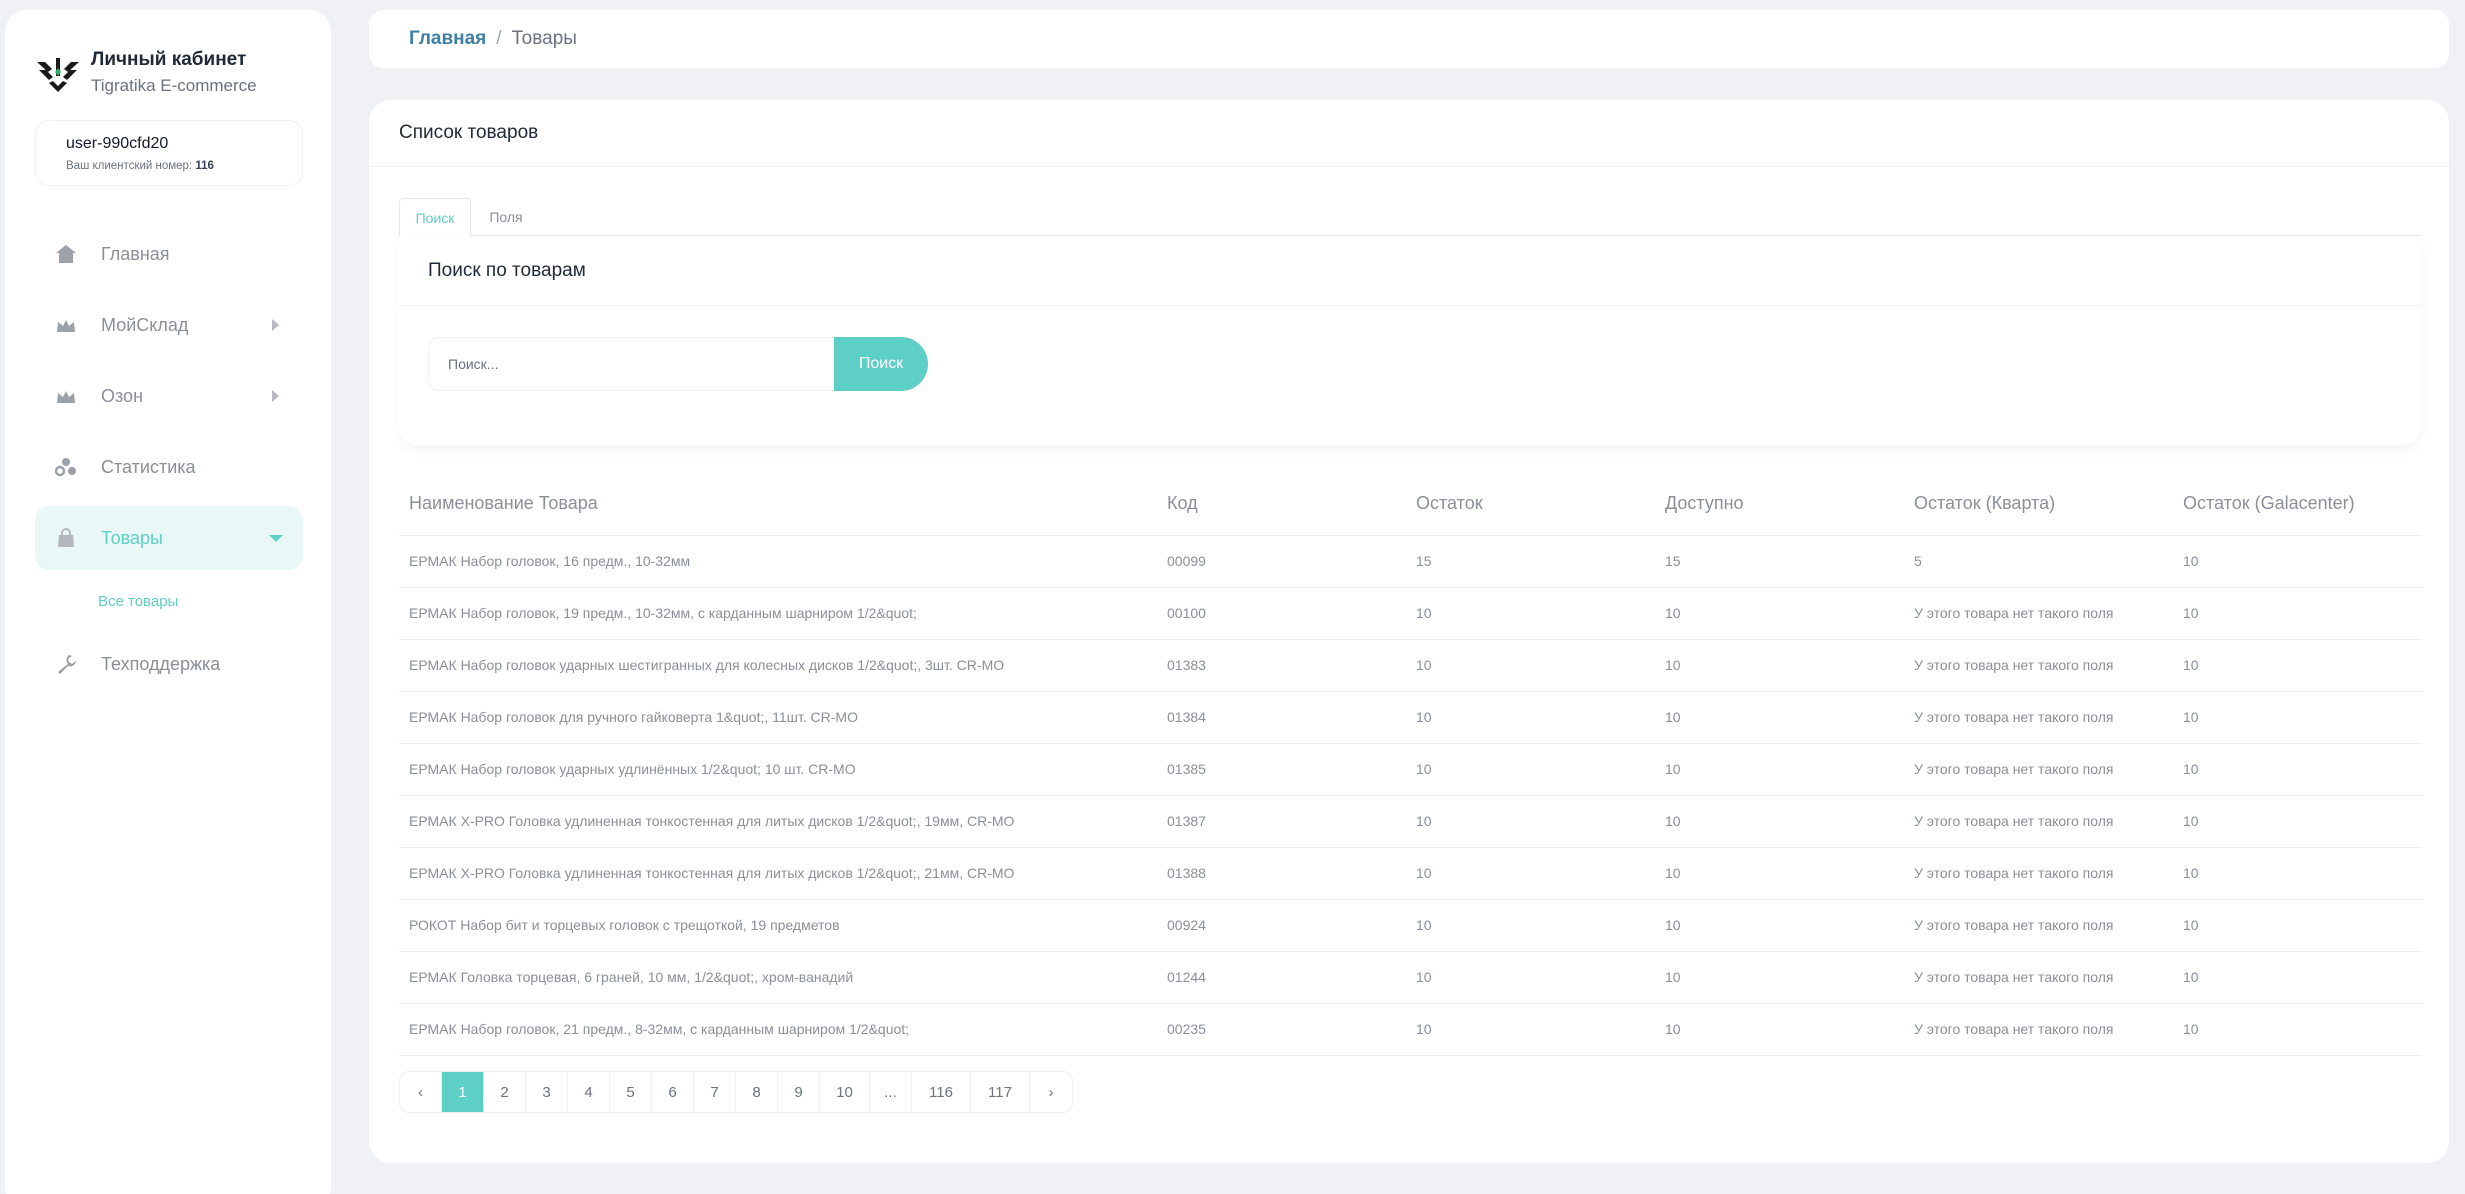  I want to click on sidebar-item-products: Товары, so click(169, 538).